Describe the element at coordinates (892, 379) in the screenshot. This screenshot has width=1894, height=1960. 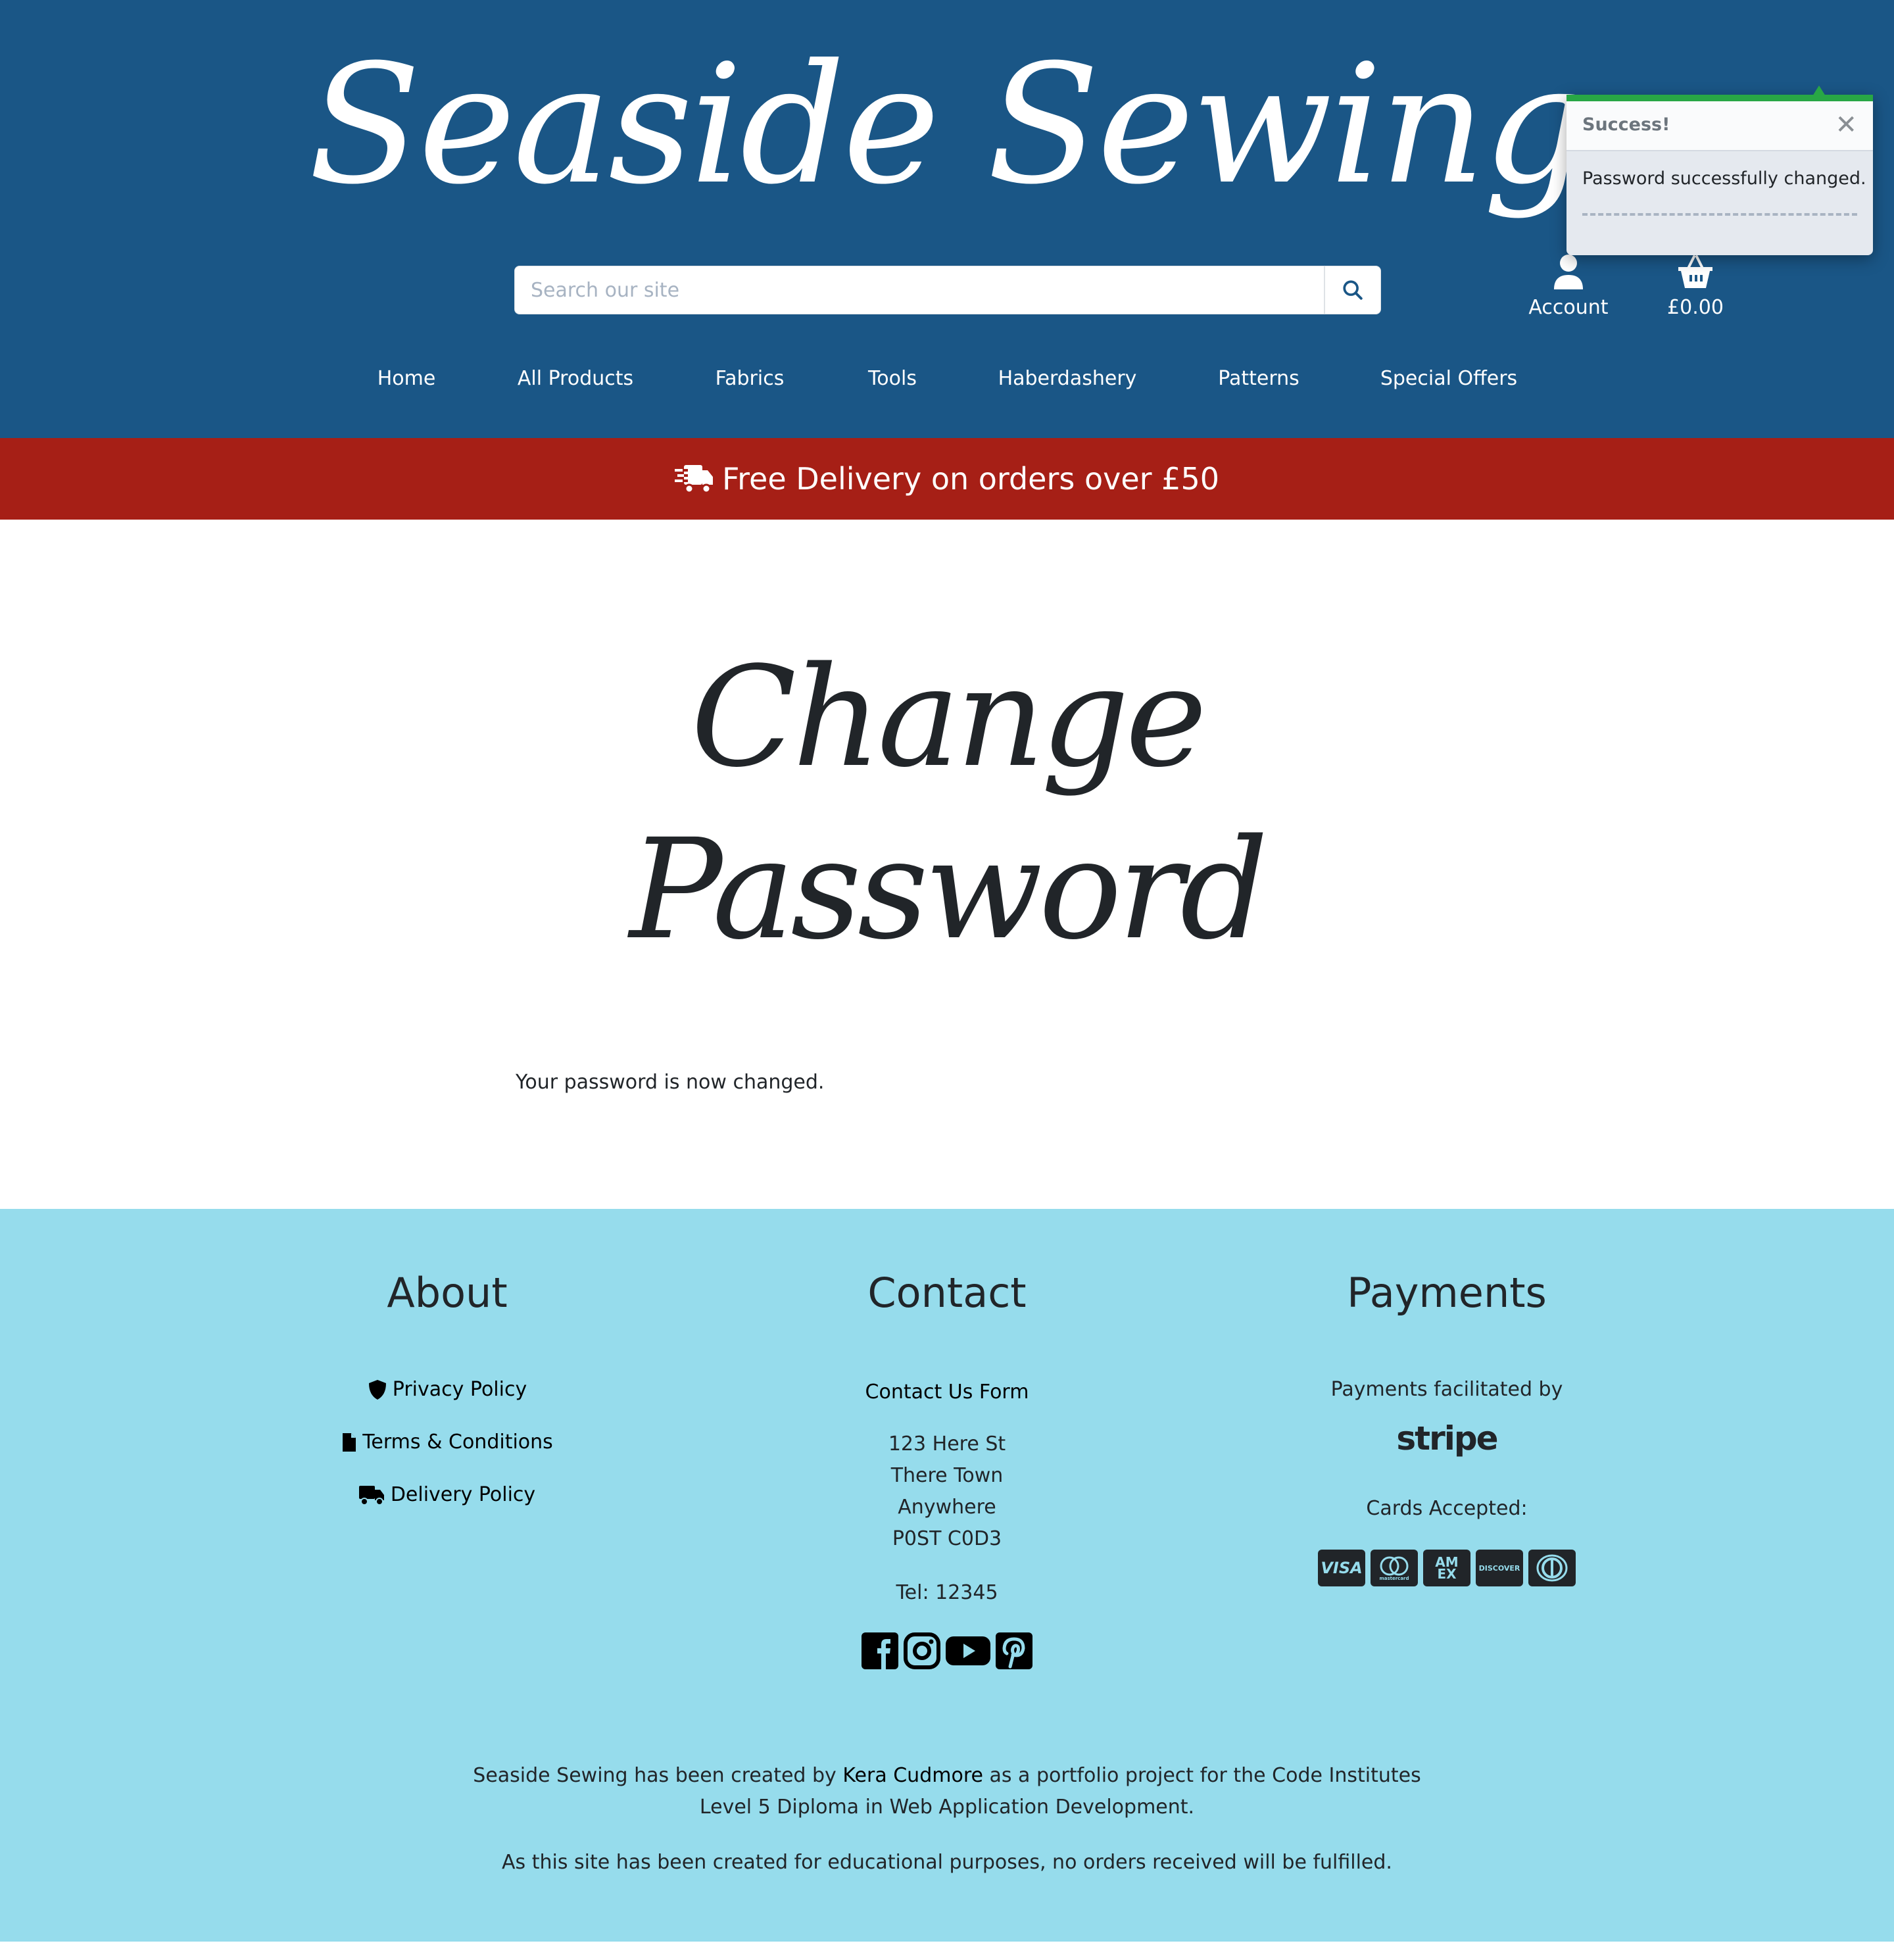
I see `nav-tools: Tools` at that location.